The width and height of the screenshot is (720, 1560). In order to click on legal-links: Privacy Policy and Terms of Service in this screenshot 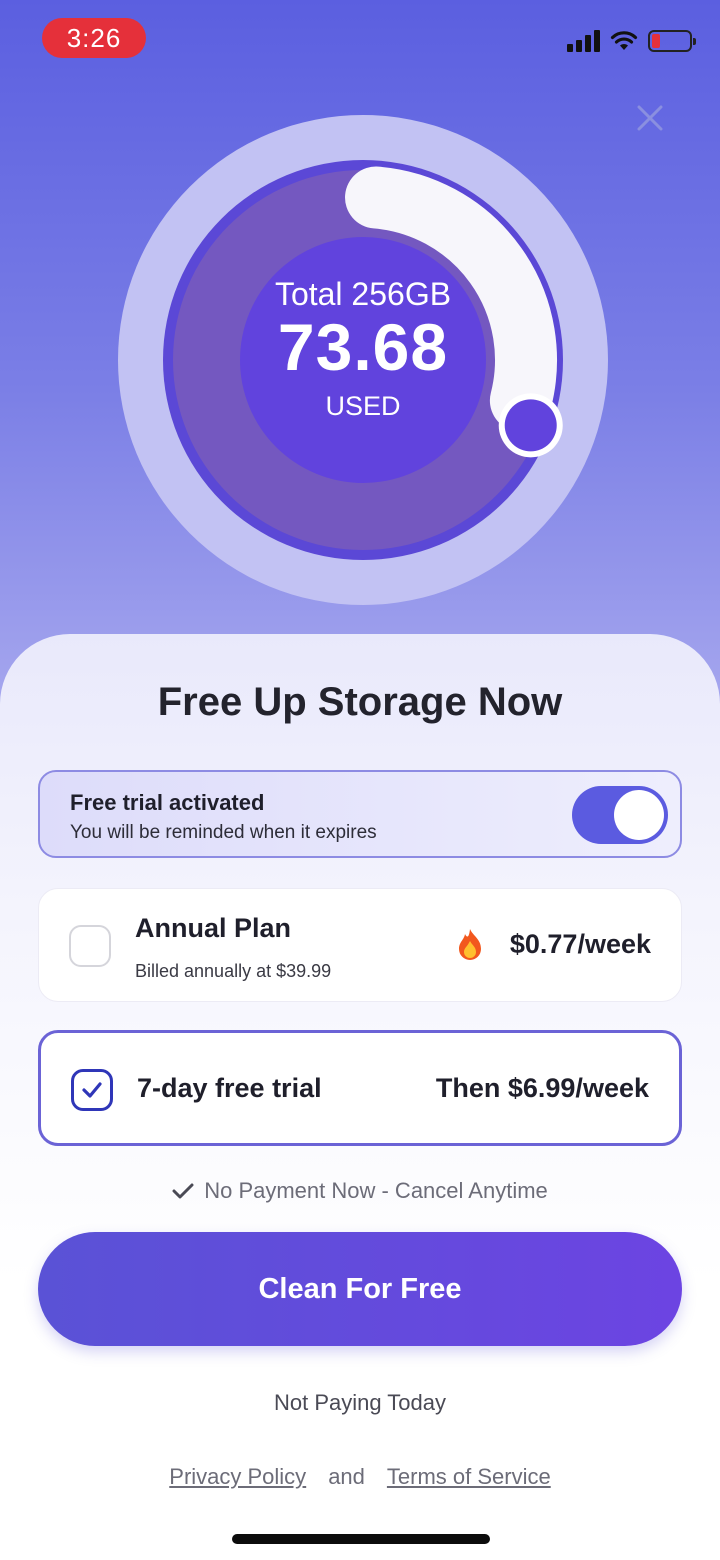, I will do `click(360, 1477)`.